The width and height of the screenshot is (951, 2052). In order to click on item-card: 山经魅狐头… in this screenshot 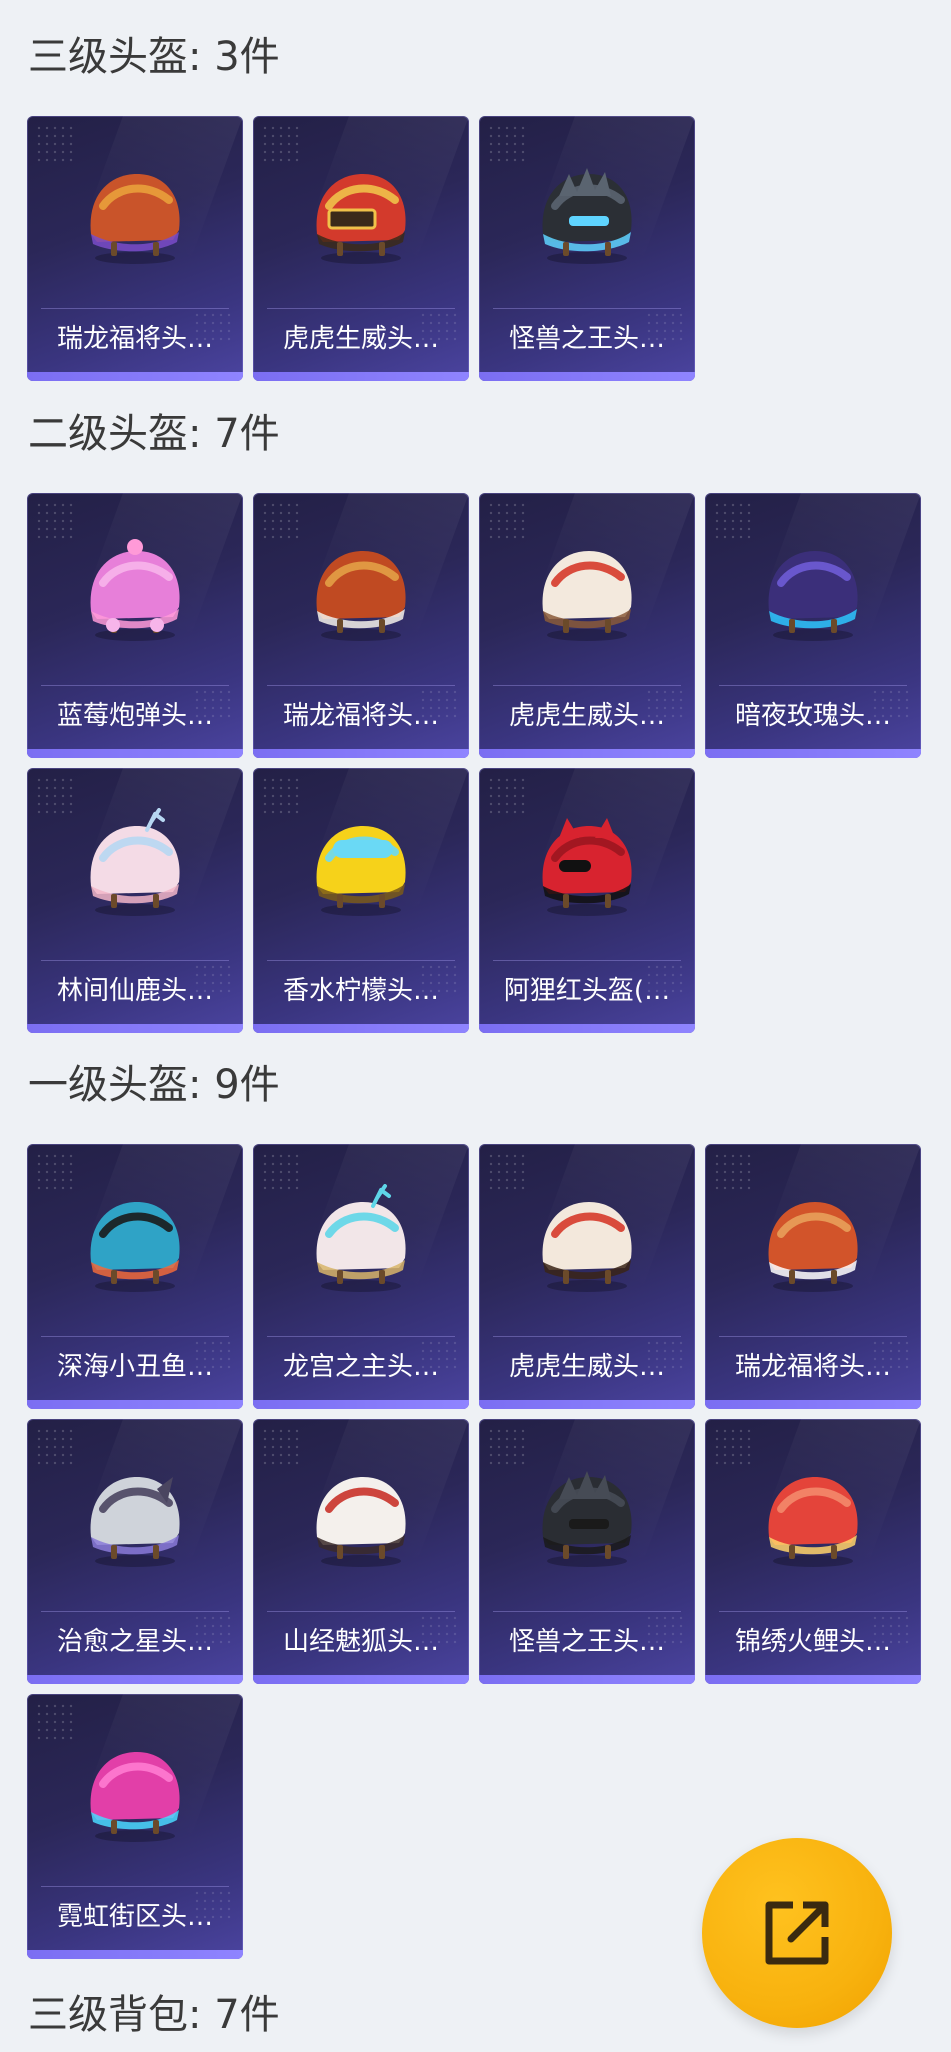, I will do `click(361, 1551)`.